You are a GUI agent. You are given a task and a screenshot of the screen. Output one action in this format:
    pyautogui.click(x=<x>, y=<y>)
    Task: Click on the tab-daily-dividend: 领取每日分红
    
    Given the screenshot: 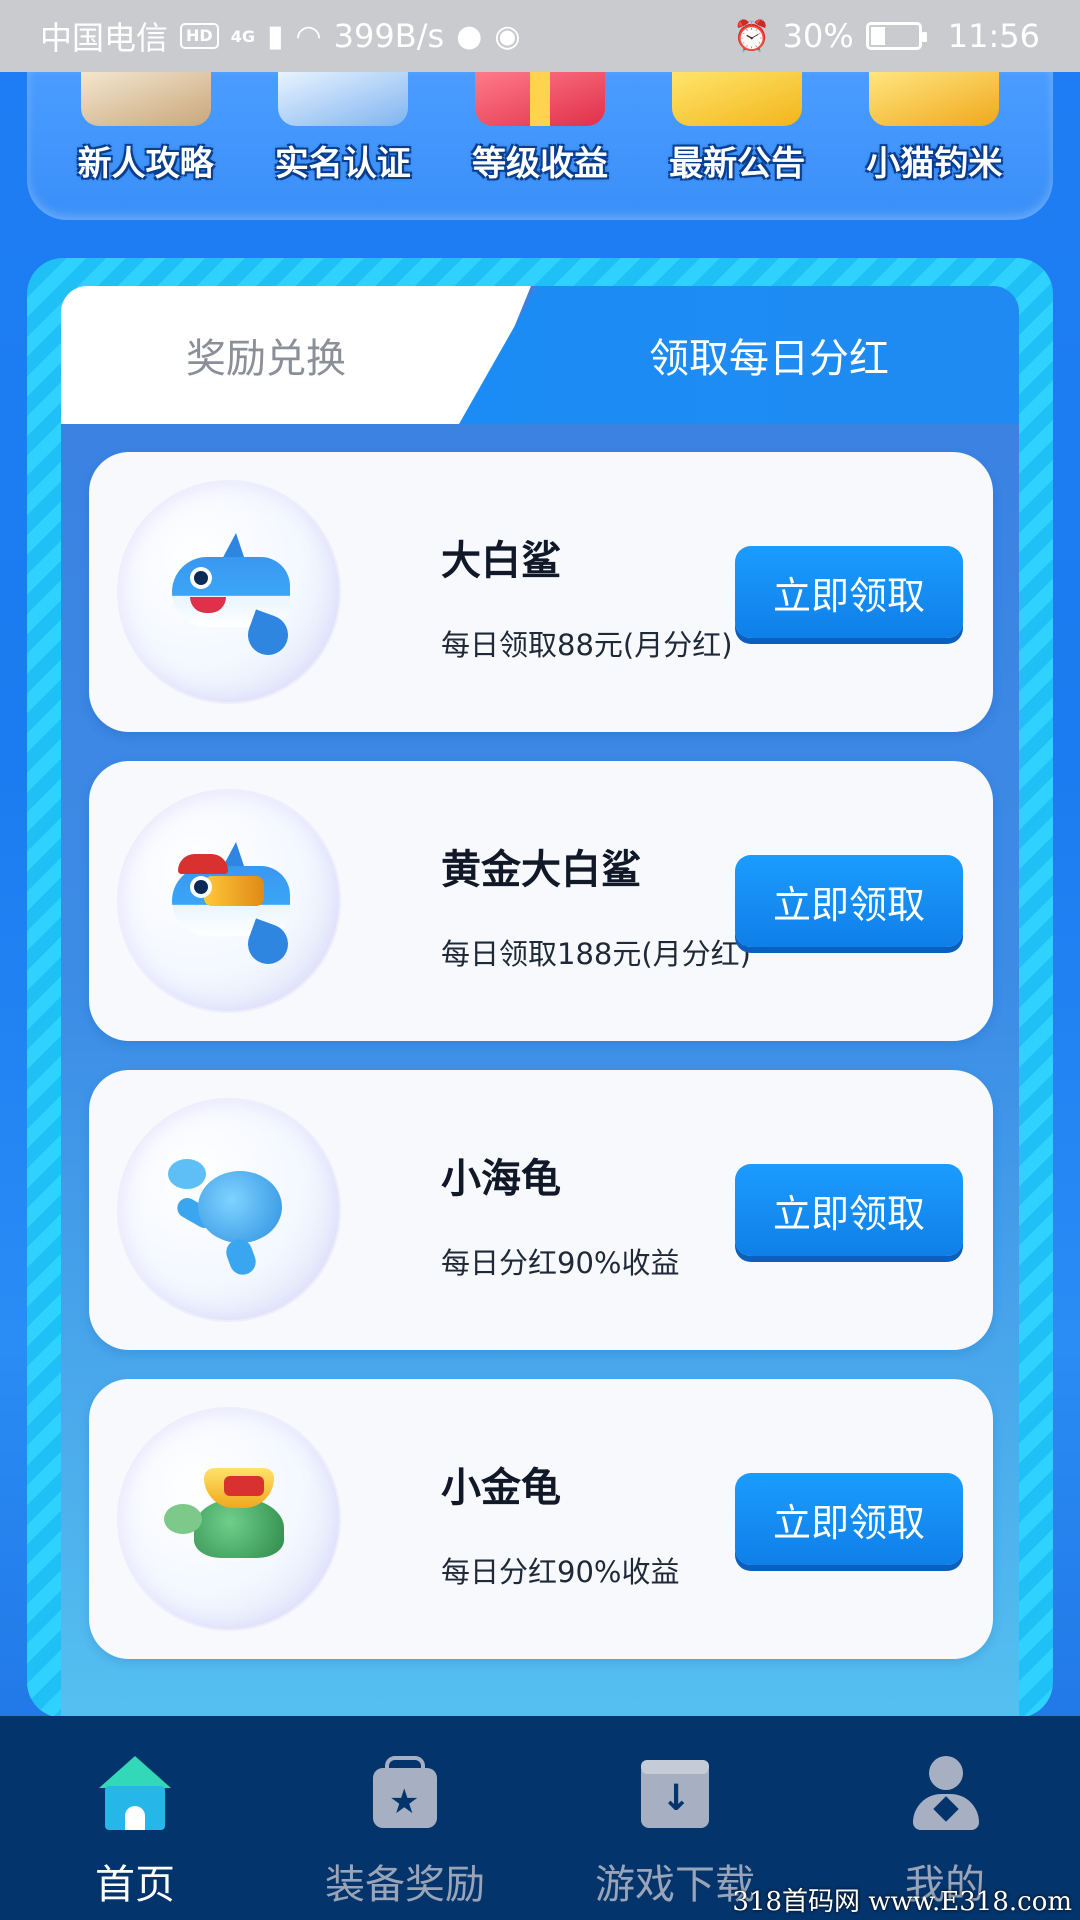 What is the action you would take?
    pyautogui.click(x=739, y=355)
    